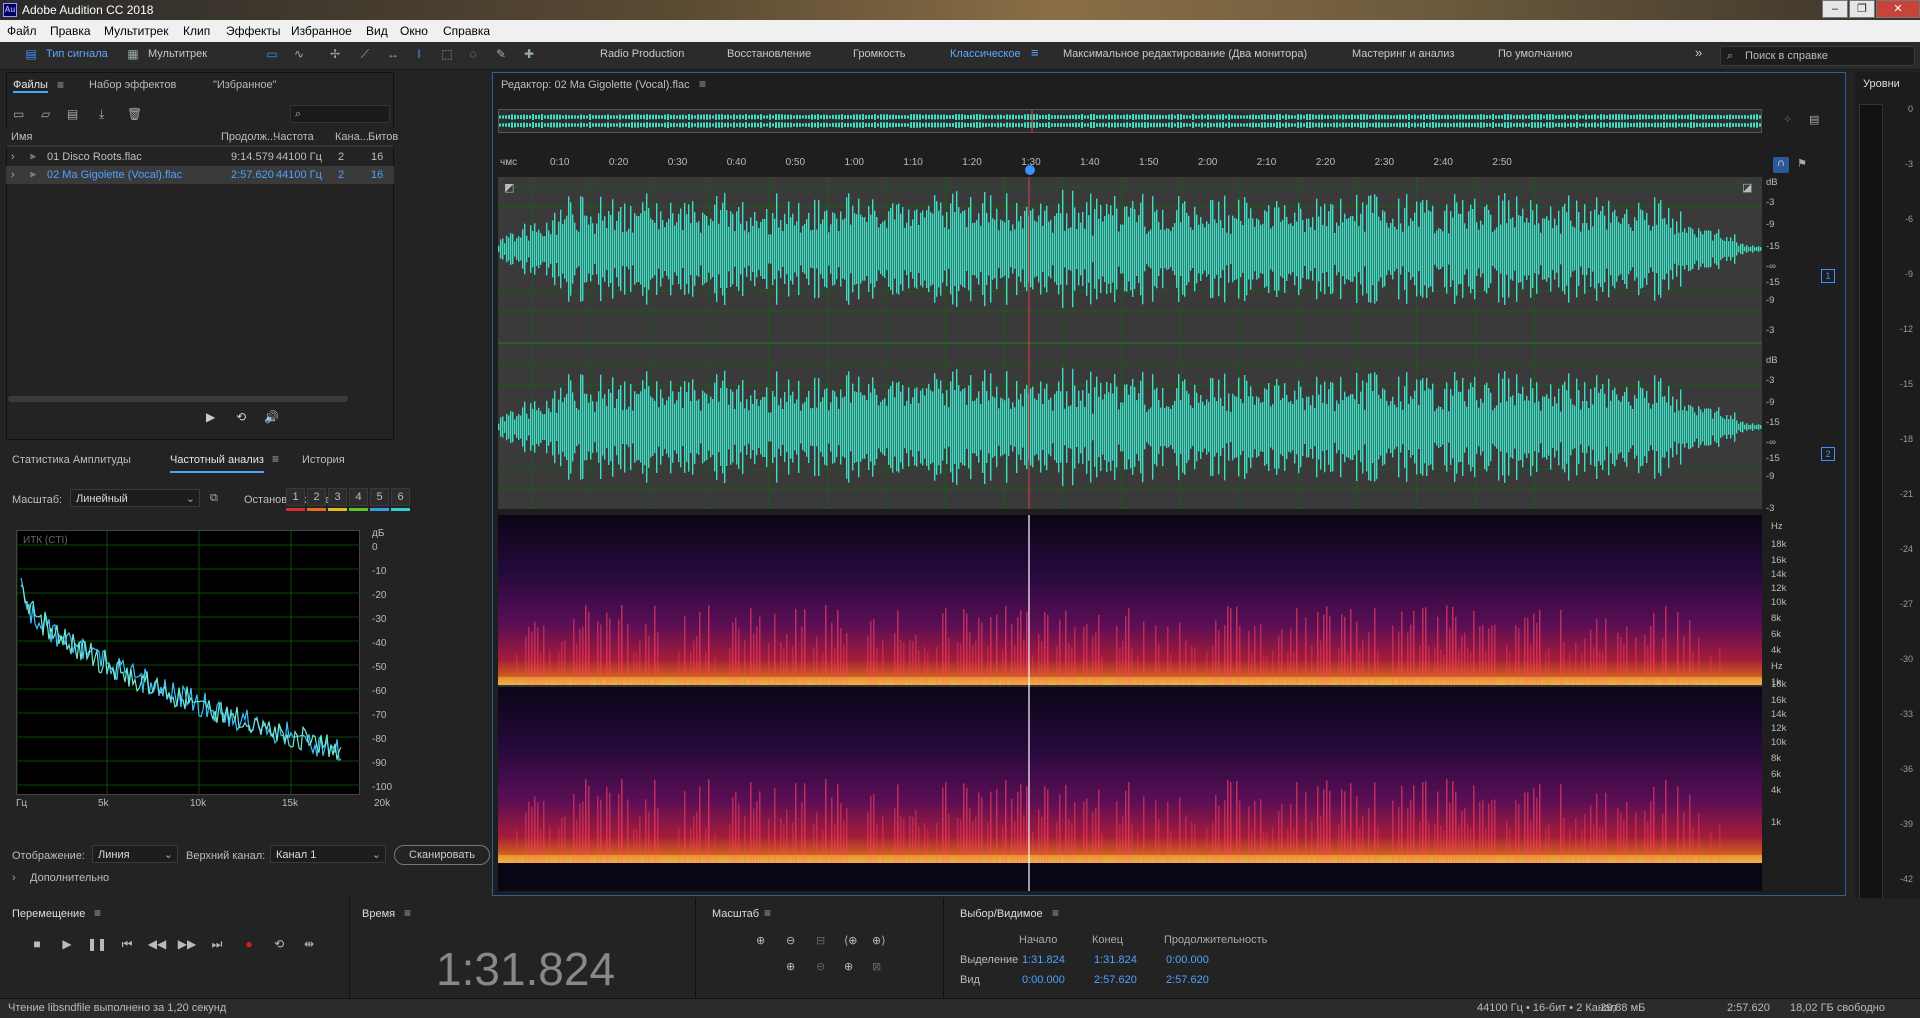 This screenshot has width=1920, height=1018. Describe the element at coordinates (127, 944) in the screenshot. I see `go-to-start-button: ⏮` at that location.